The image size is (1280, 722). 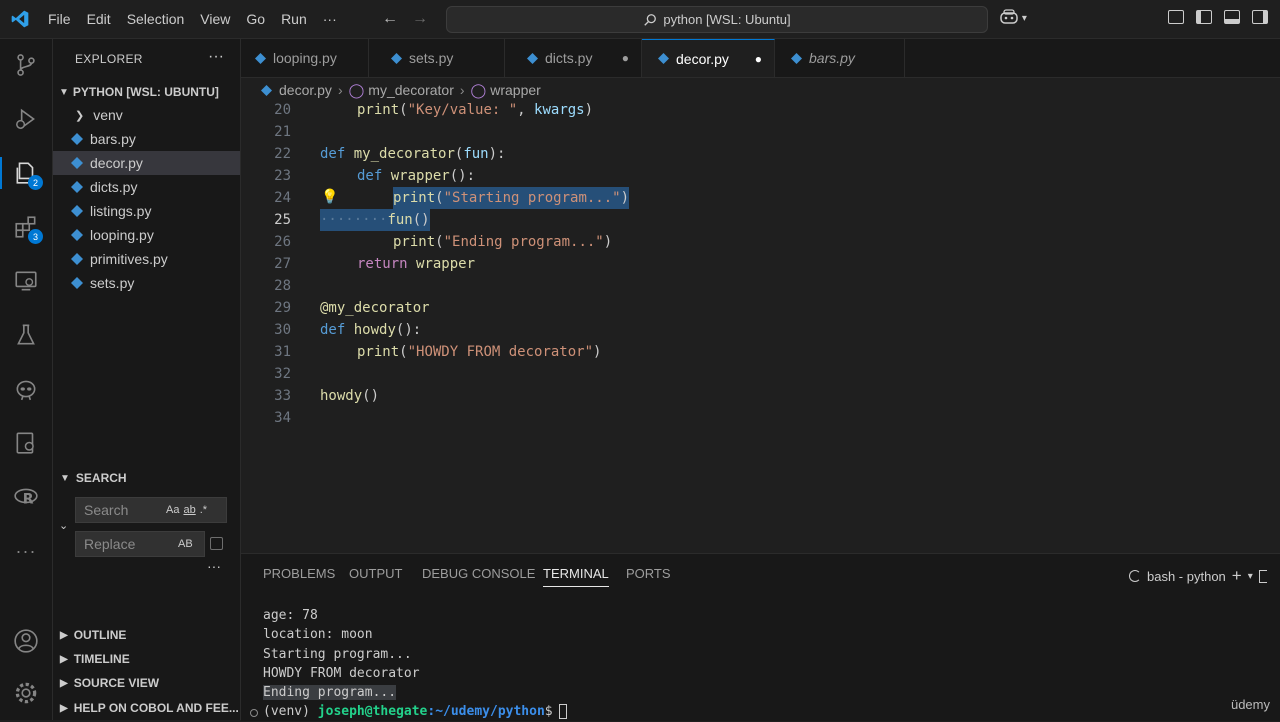 I want to click on replace-all-icon, so click(x=216, y=543).